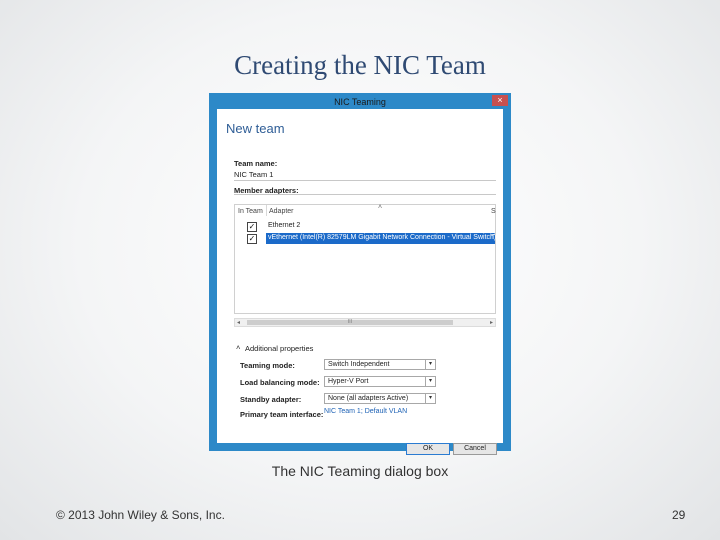 Image resolution: width=720 pixels, height=540 pixels. Describe the element at coordinates (360, 102) in the screenshot. I see `dialog-title: NIC Teaming` at that location.